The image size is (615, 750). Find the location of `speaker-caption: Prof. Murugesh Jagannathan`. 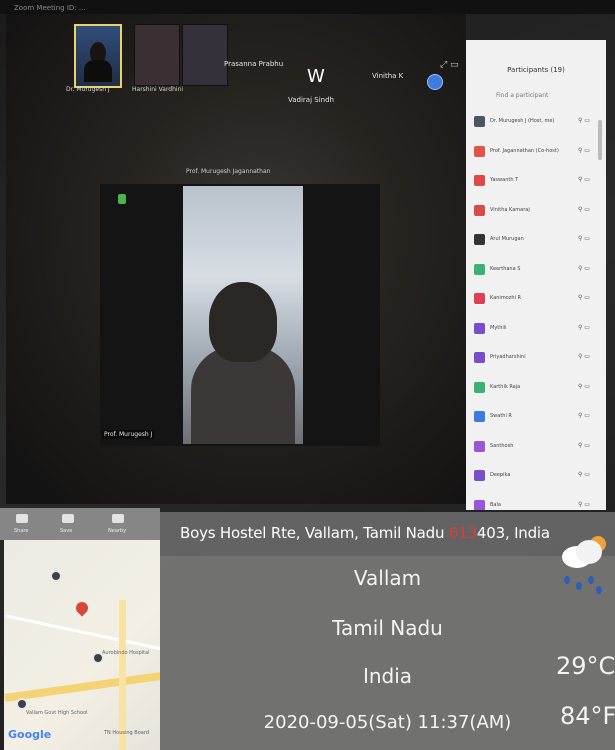

speaker-caption: Prof. Murugesh Jagannathan is located at coordinates (228, 171).